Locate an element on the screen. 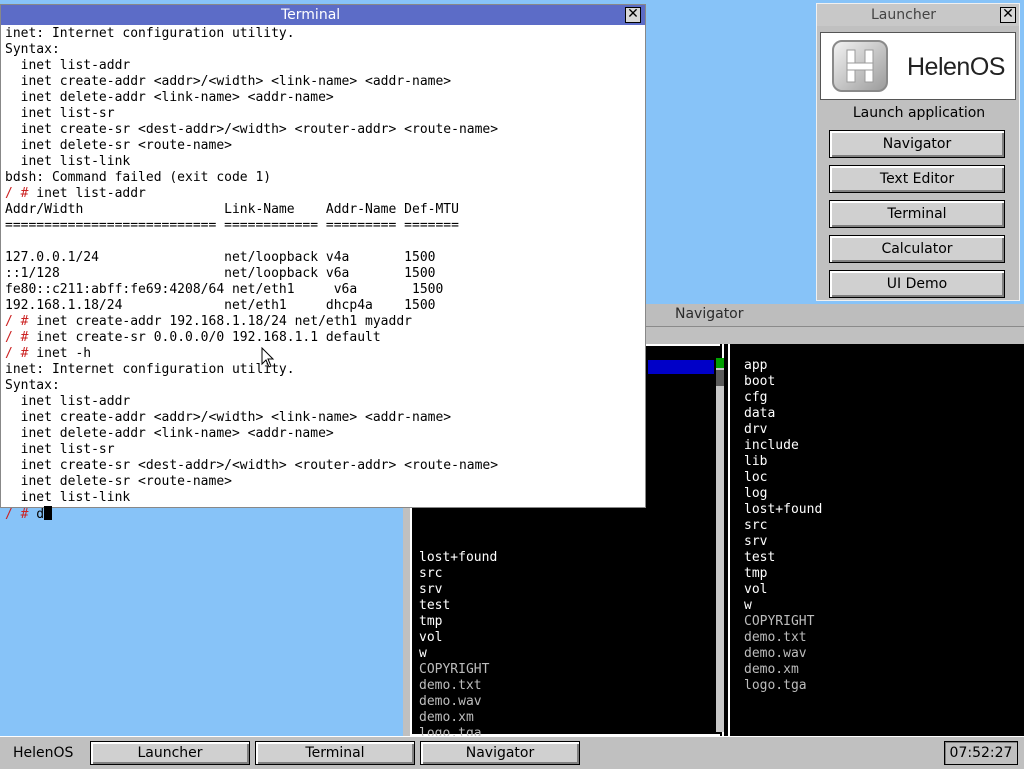 Image resolution: width=1024 pixels, height=769 pixels. selected-entry-highlight is located at coordinates (681, 367).